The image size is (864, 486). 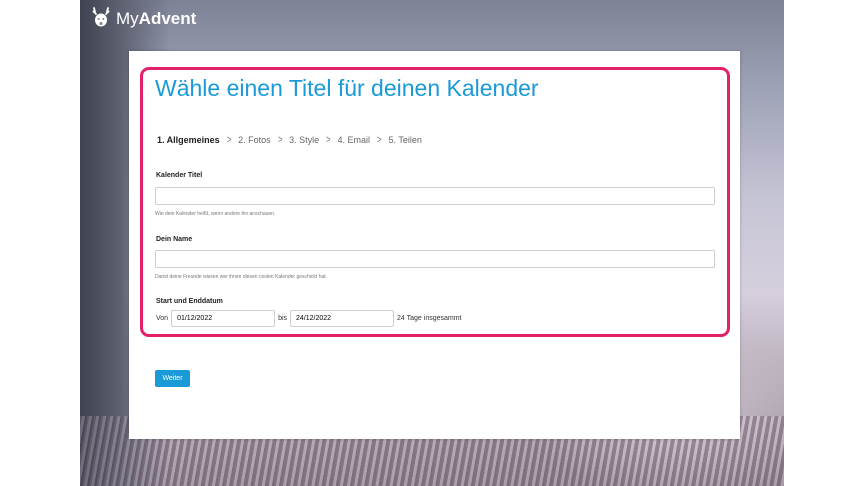 What do you see at coordinates (162, 318) in the screenshot?
I see `from-label: Von` at bounding box center [162, 318].